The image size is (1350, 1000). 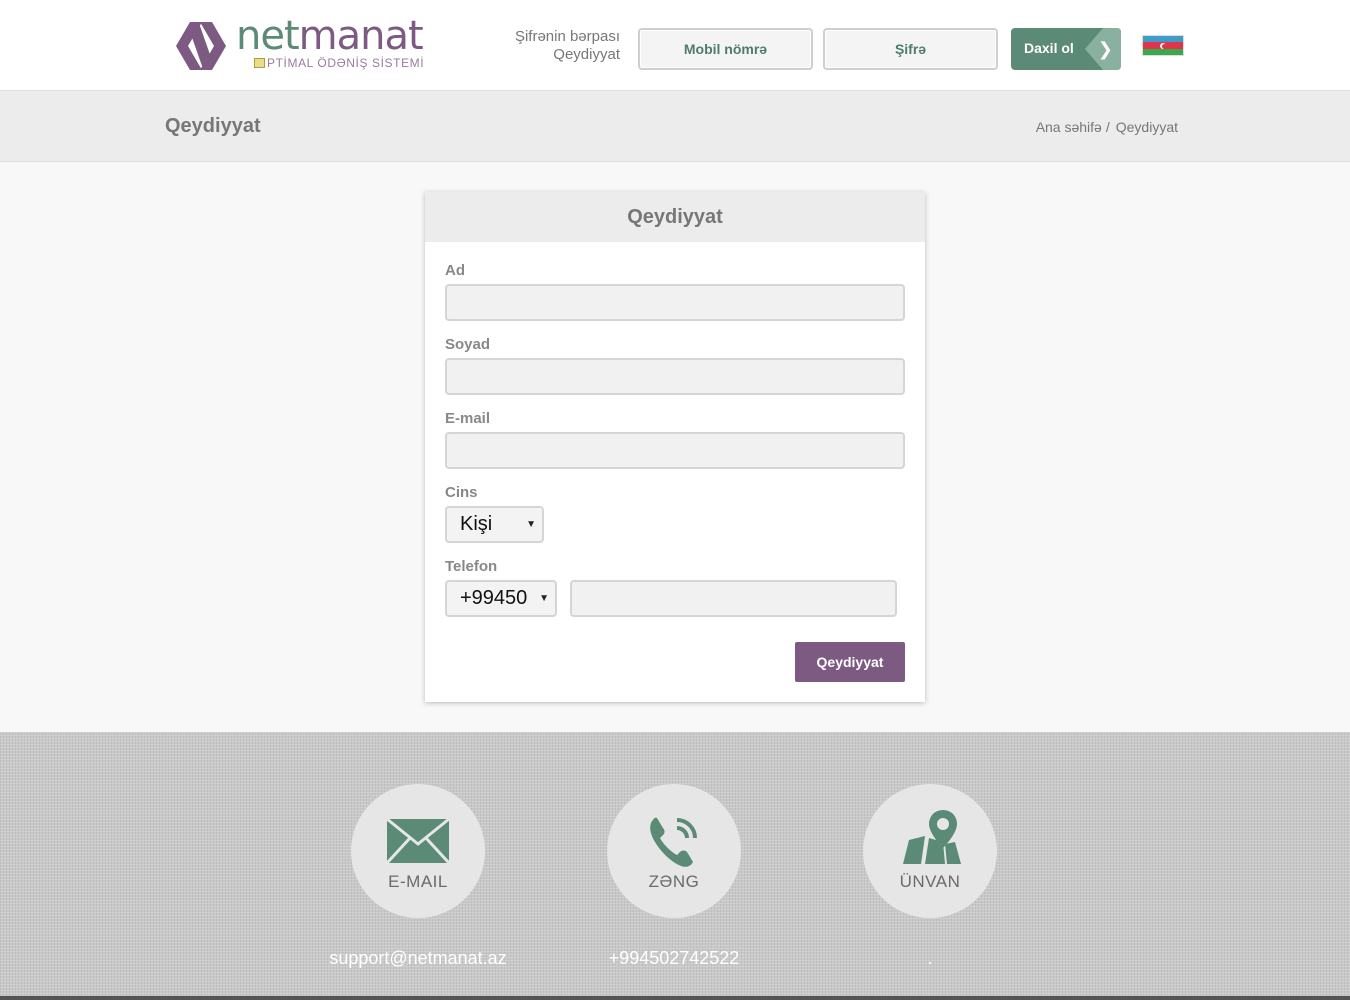 I want to click on phone-prefix-select: +99450 ▼, so click(x=501, y=598).